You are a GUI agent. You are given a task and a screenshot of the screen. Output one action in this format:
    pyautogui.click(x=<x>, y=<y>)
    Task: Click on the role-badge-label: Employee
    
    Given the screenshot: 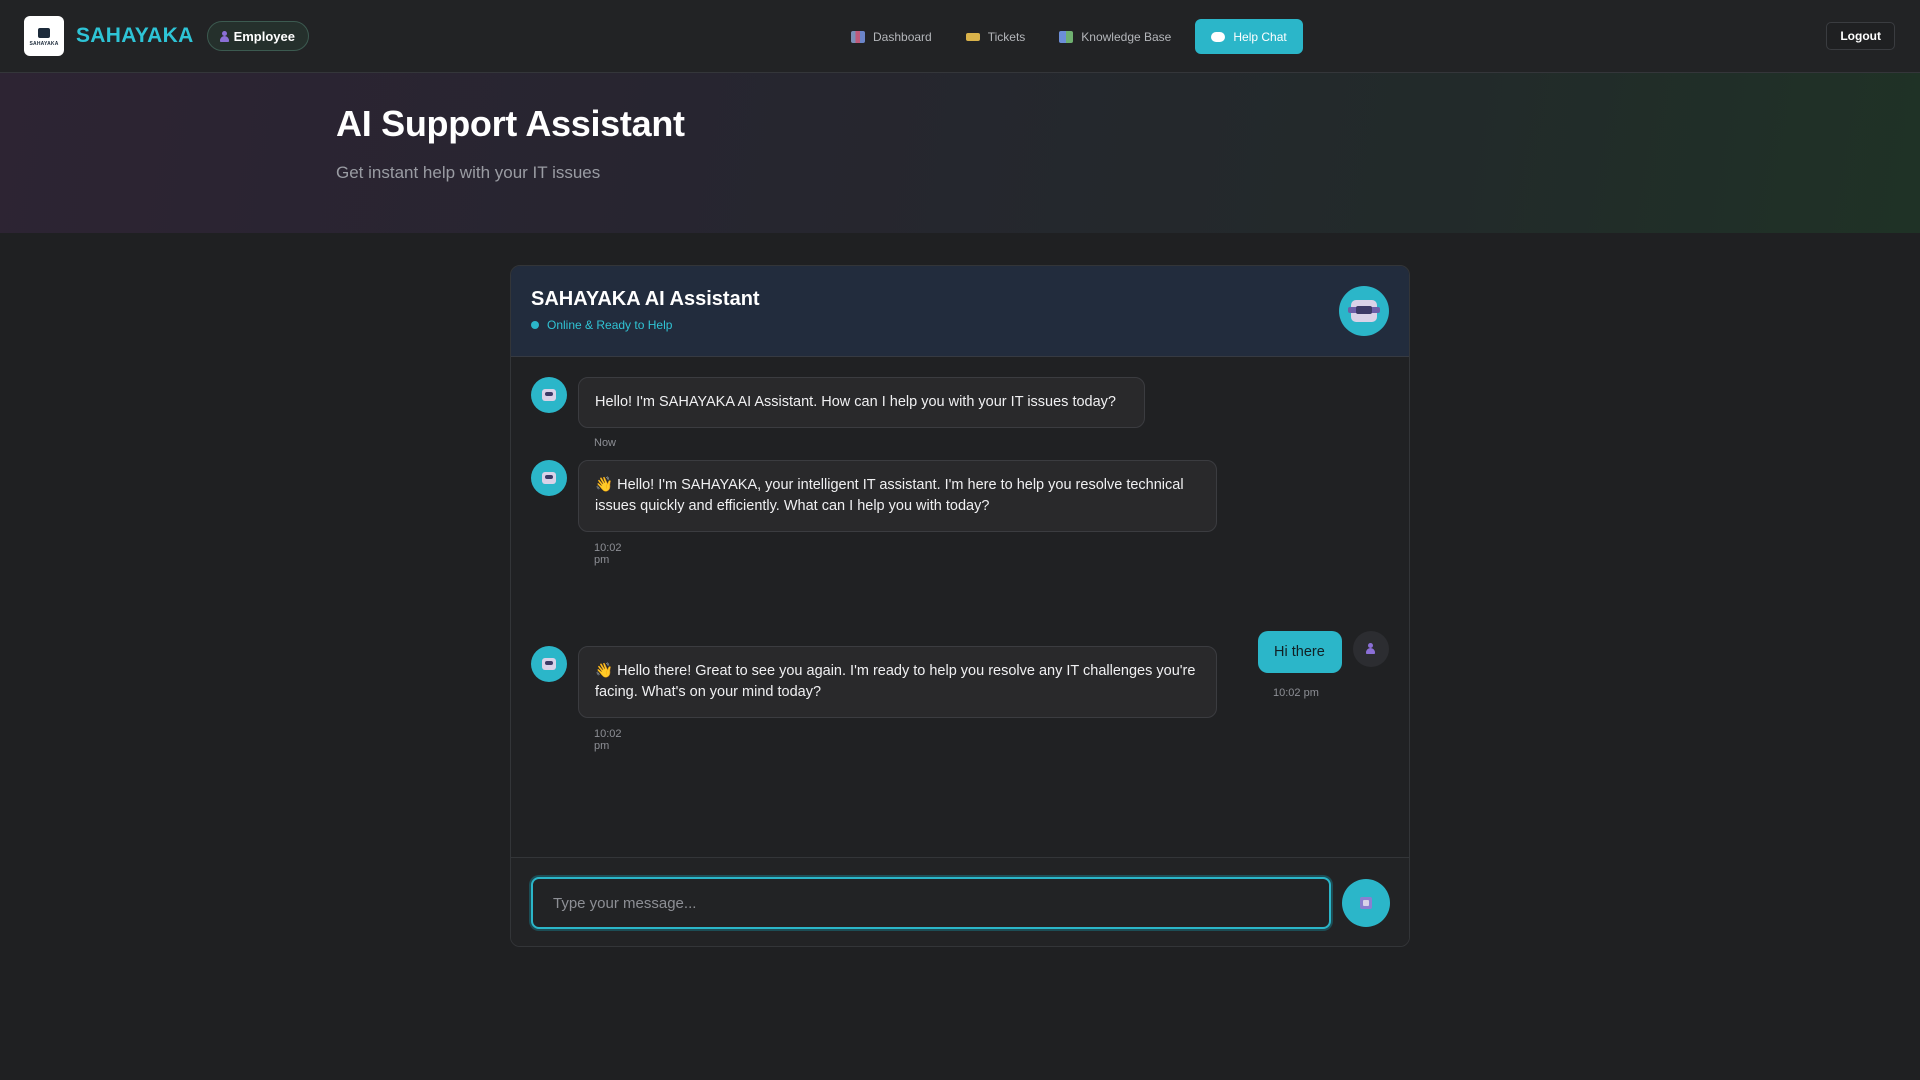 What is the action you would take?
    pyautogui.click(x=264, y=36)
    